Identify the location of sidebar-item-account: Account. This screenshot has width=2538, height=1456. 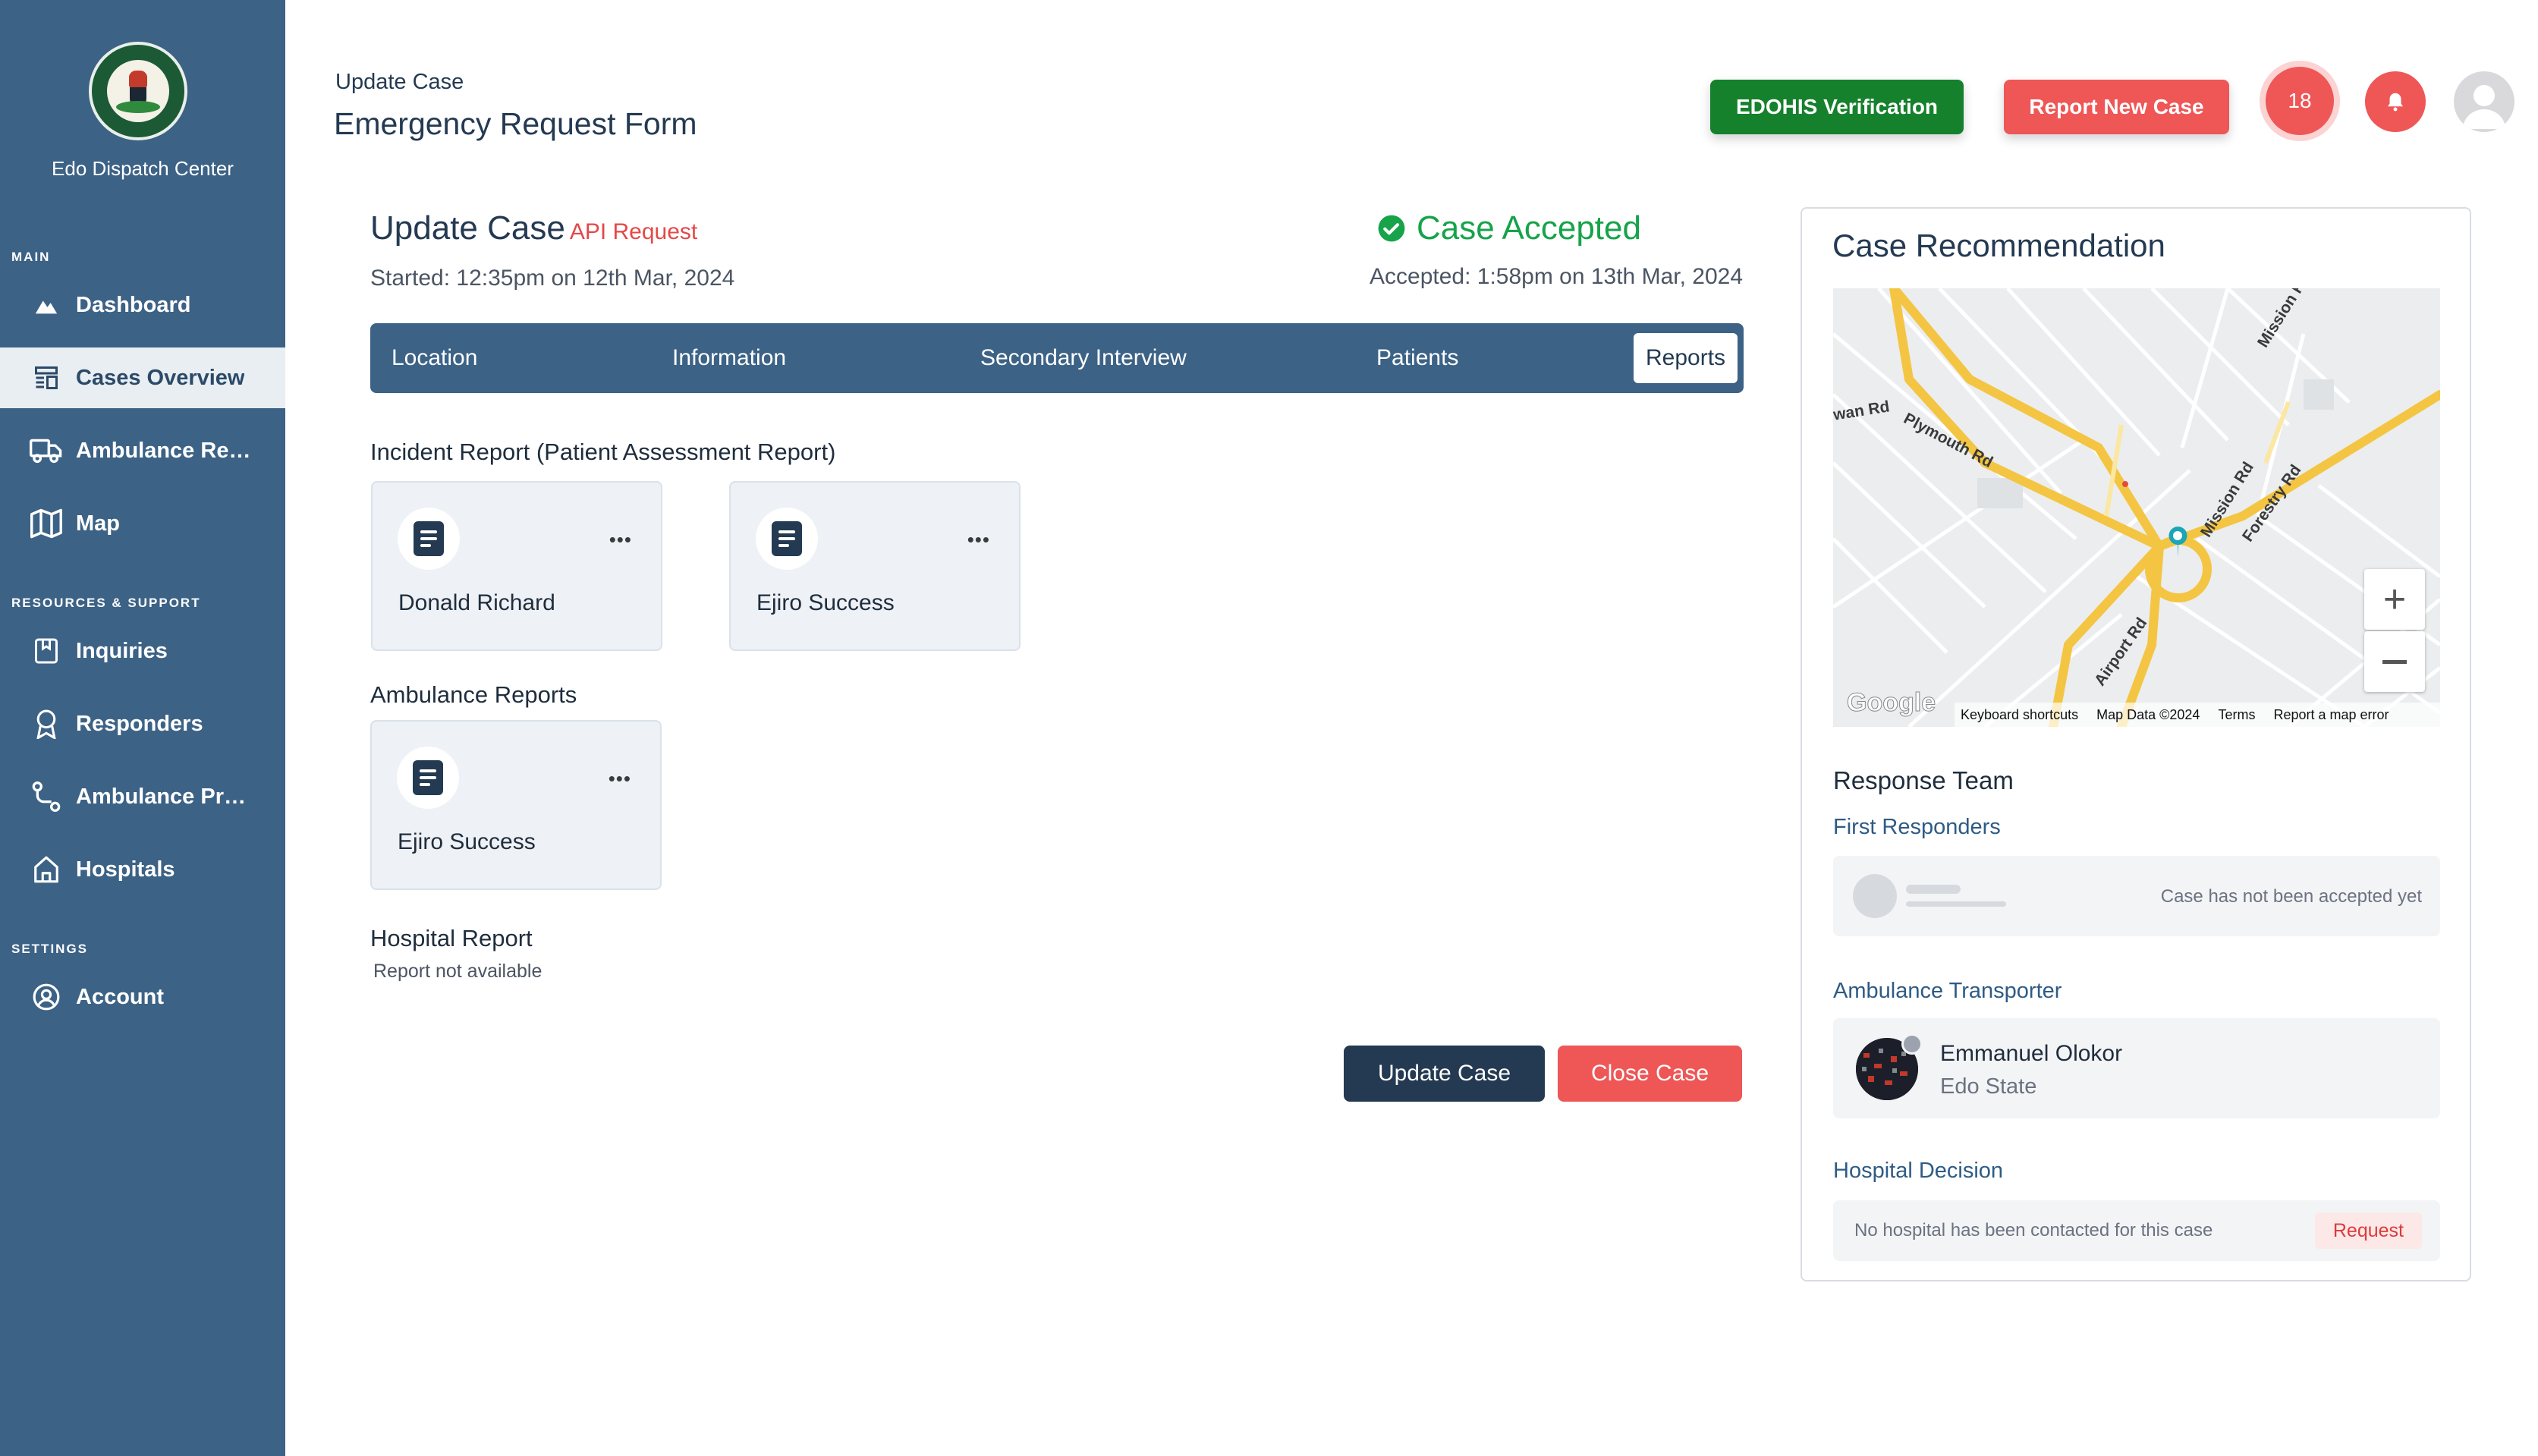
(142, 997).